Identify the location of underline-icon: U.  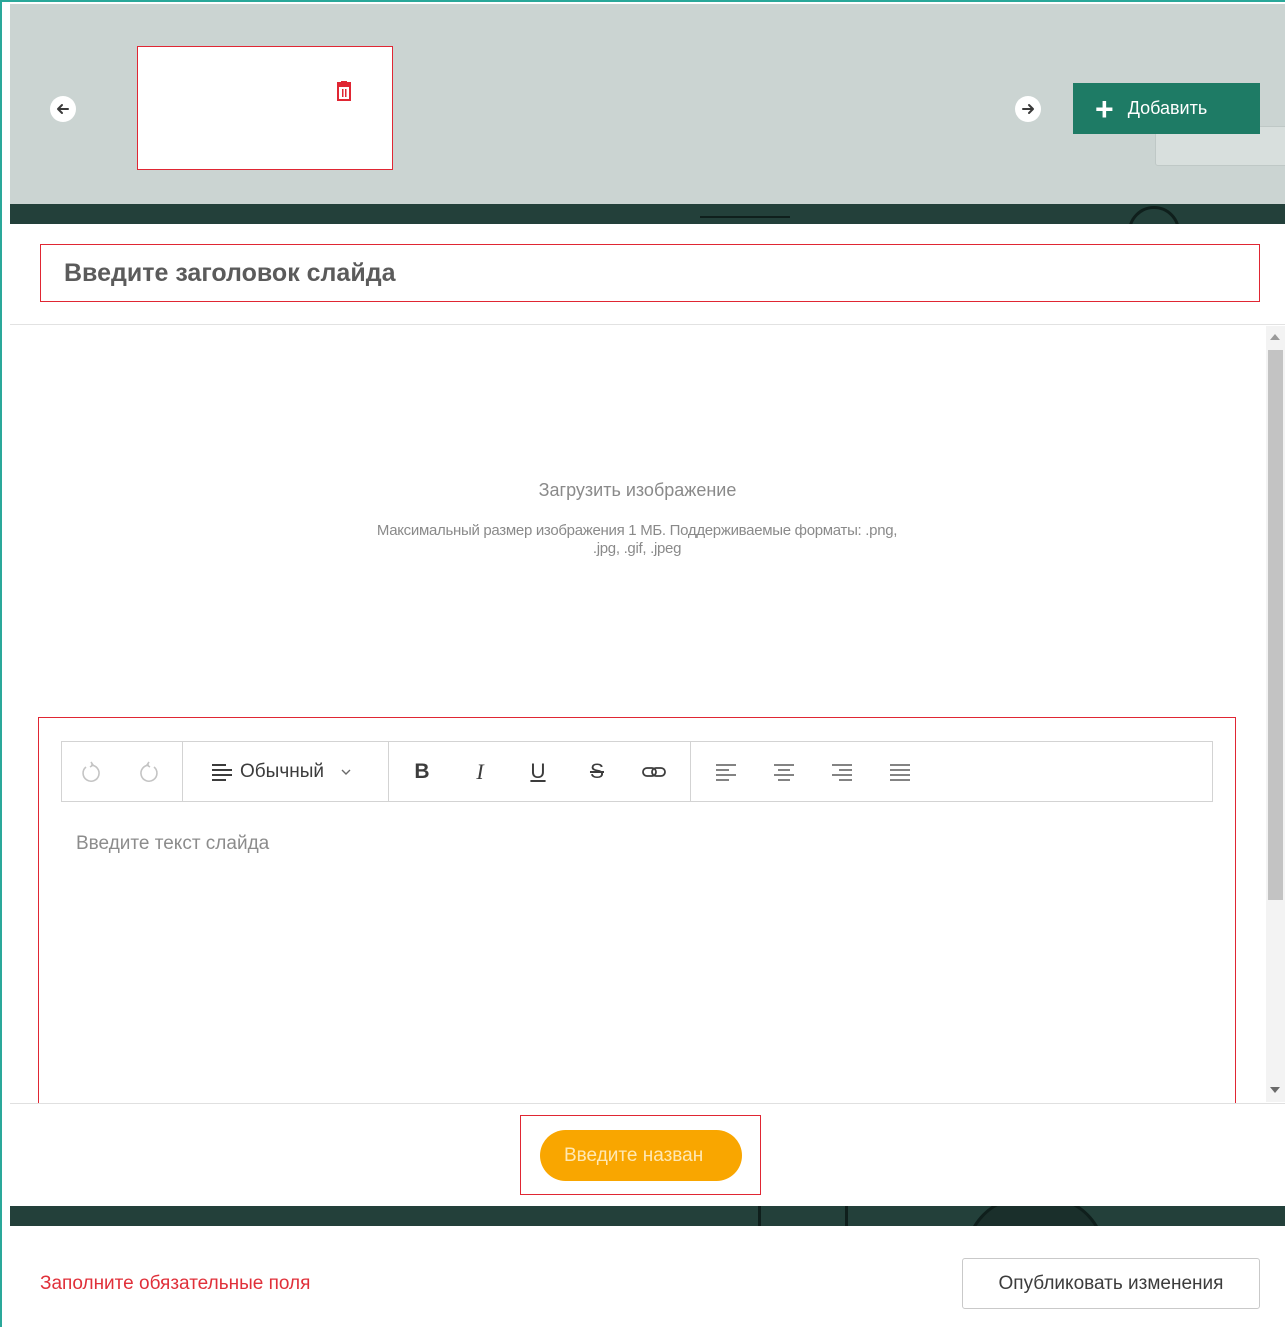
(538, 771).